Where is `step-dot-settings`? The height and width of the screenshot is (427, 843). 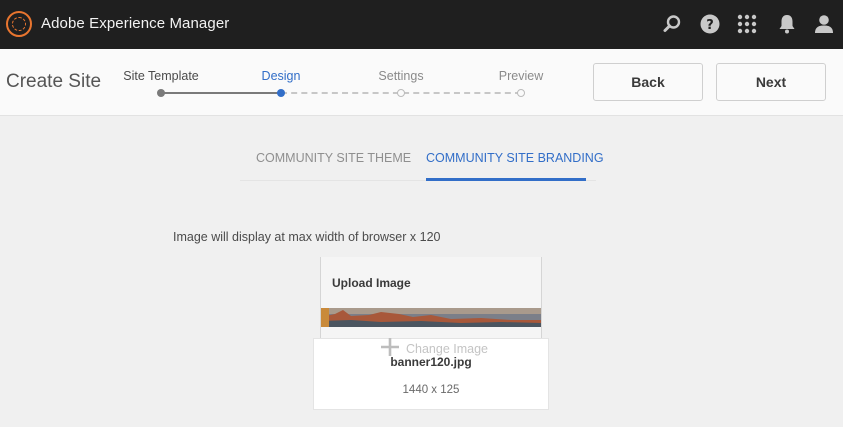
step-dot-settings is located at coordinates (401, 93).